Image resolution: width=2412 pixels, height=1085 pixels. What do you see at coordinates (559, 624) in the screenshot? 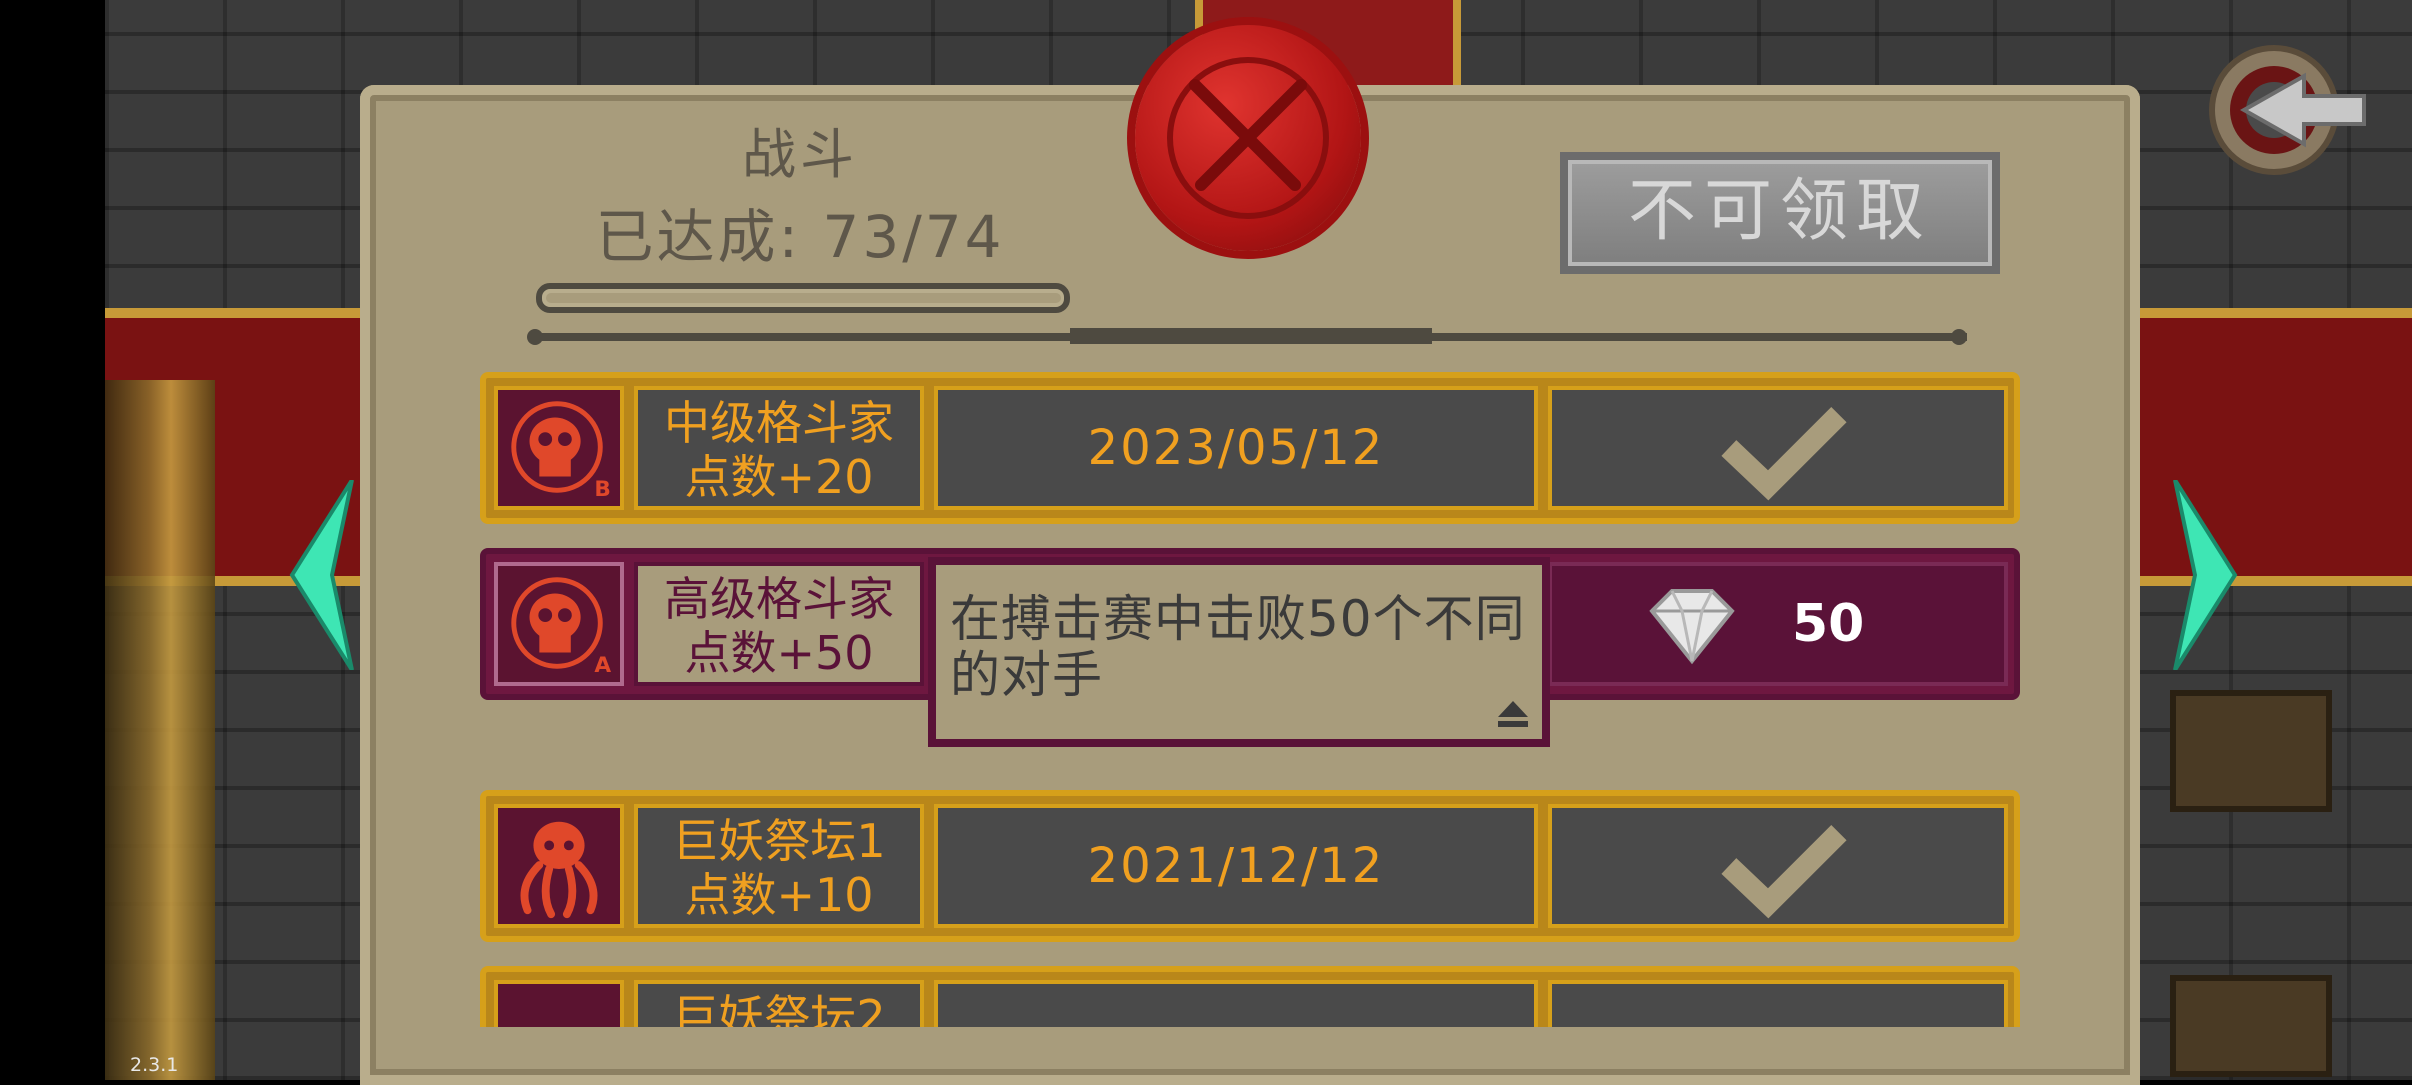
I see `skull-grade-a-icon: A` at bounding box center [559, 624].